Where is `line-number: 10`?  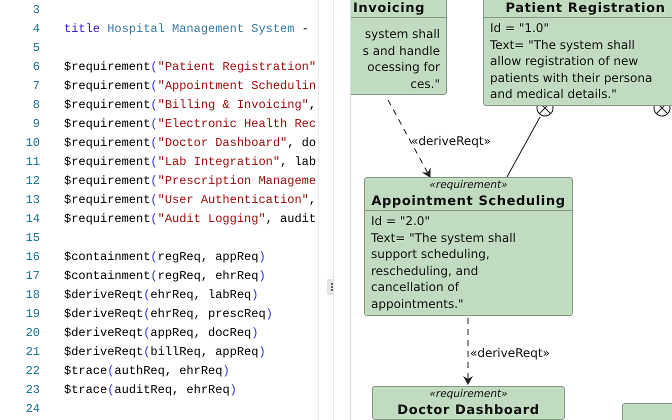
line-number: 10 is located at coordinates (32, 143).